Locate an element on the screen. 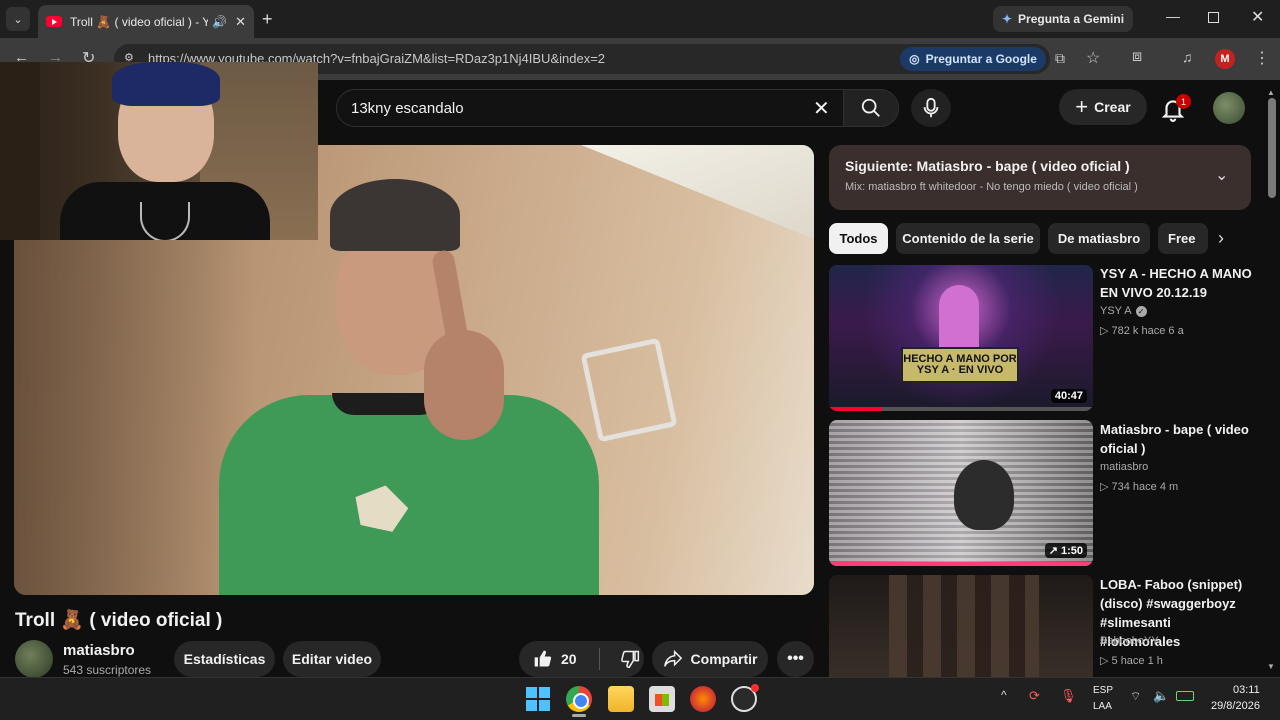 The image size is (1280, 720). windows-taskbar is located at coordinates (640, 698).